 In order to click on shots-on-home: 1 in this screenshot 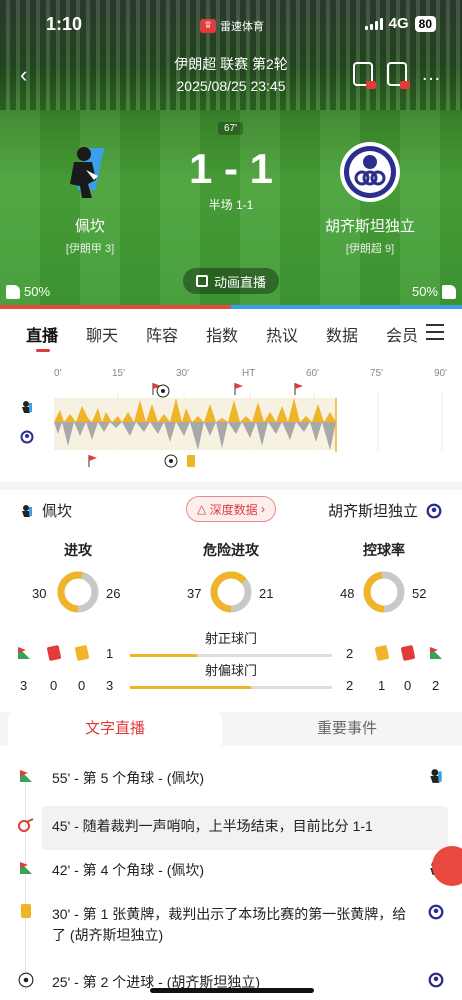, I will do `click(110, 653)`.